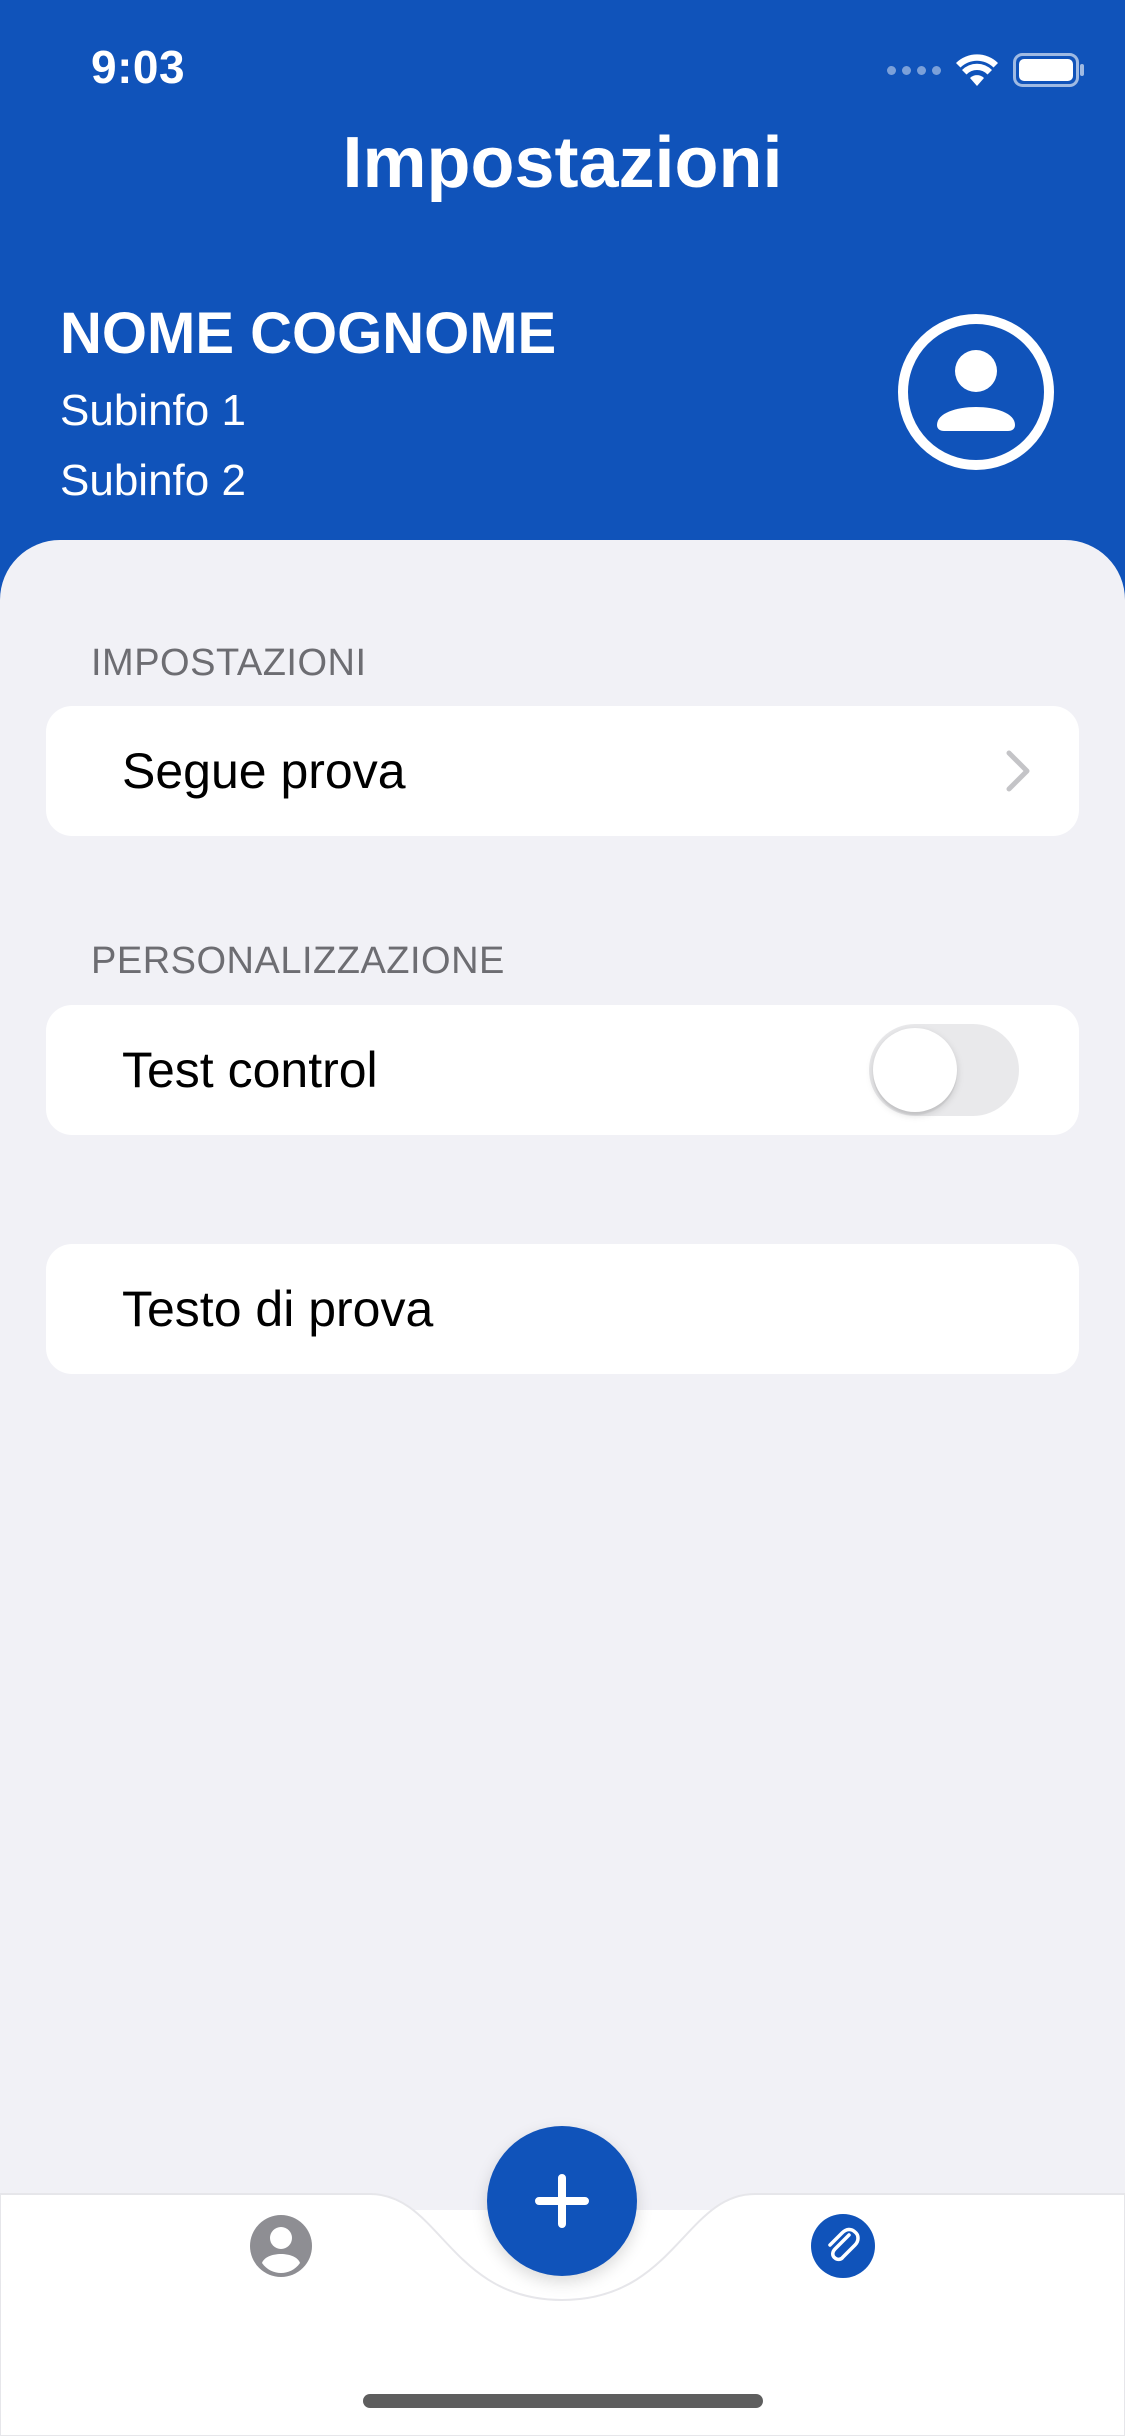 This screenshot has height=2436, width=1125. I want to click on cellular-signal-icon, so click(914, 70).